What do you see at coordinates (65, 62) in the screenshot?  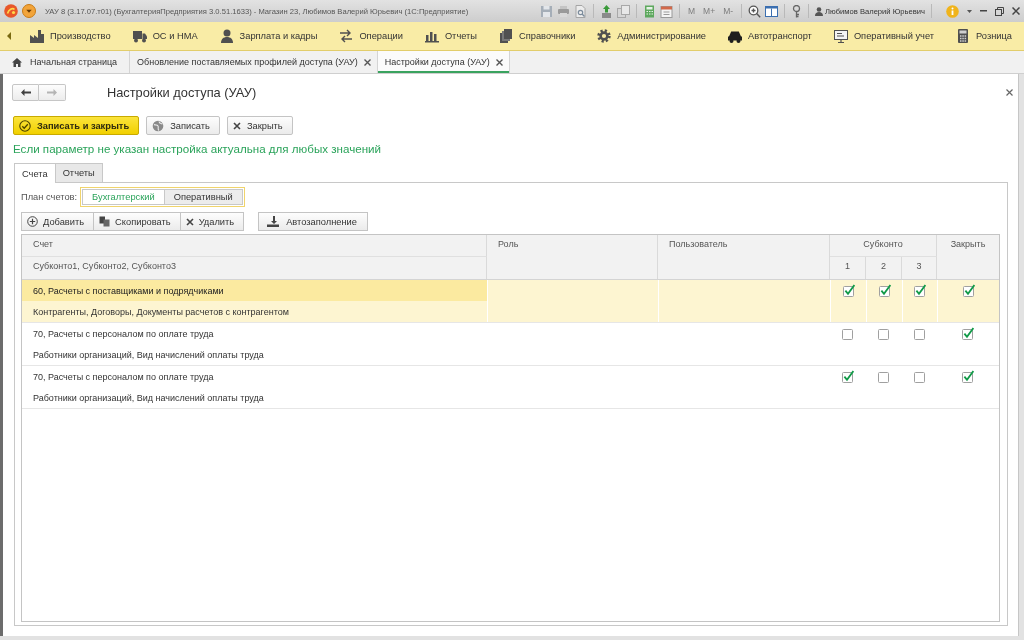 I see `window-tab: Начальная страница` at bounding box center [65, 62].